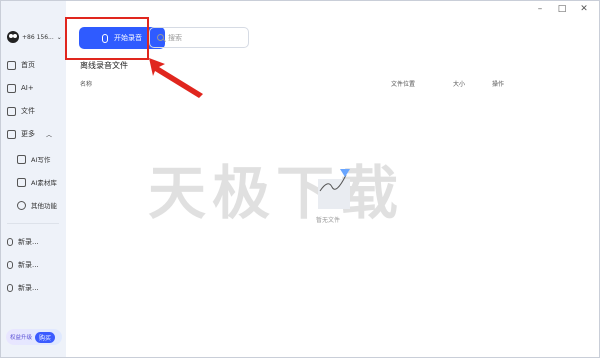  I want to click on sidebar-item-label: AI素材库, so click(44, 183).